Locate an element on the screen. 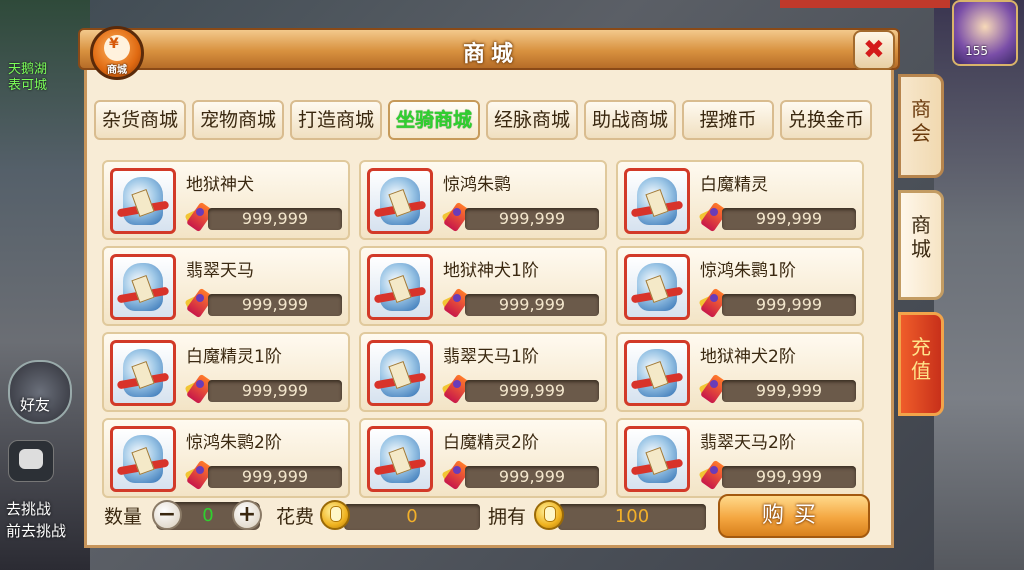  side-tab-mall: 商城 is located at coordinates (921, 245).